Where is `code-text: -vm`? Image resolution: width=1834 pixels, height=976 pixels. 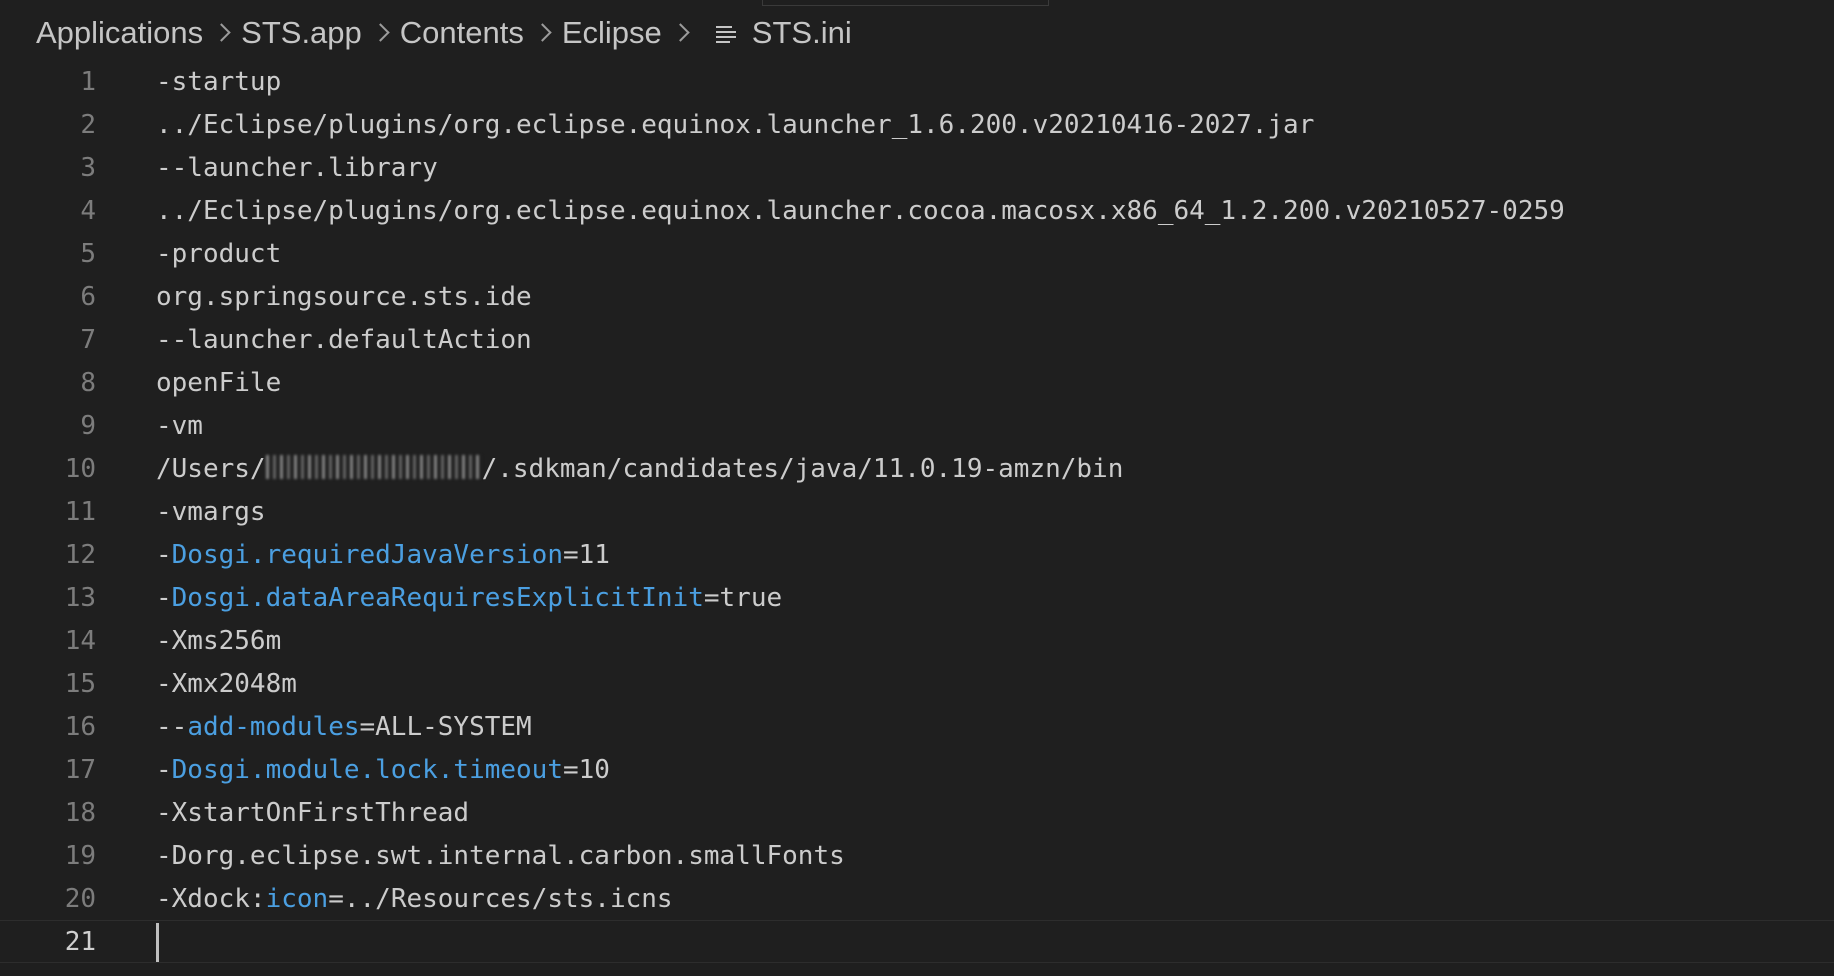
code-text: -vm is located at coordinates (179, 426).